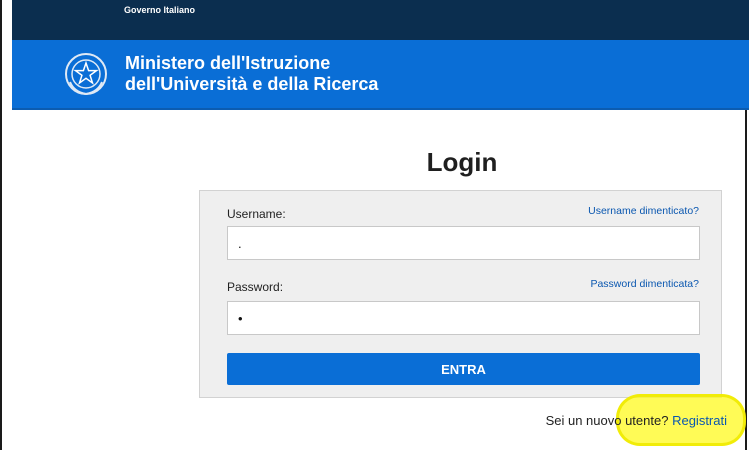  What do you see at coordinates (463, 318) in the screenshot?
I see `password-input` at bounding box center [463, 318].